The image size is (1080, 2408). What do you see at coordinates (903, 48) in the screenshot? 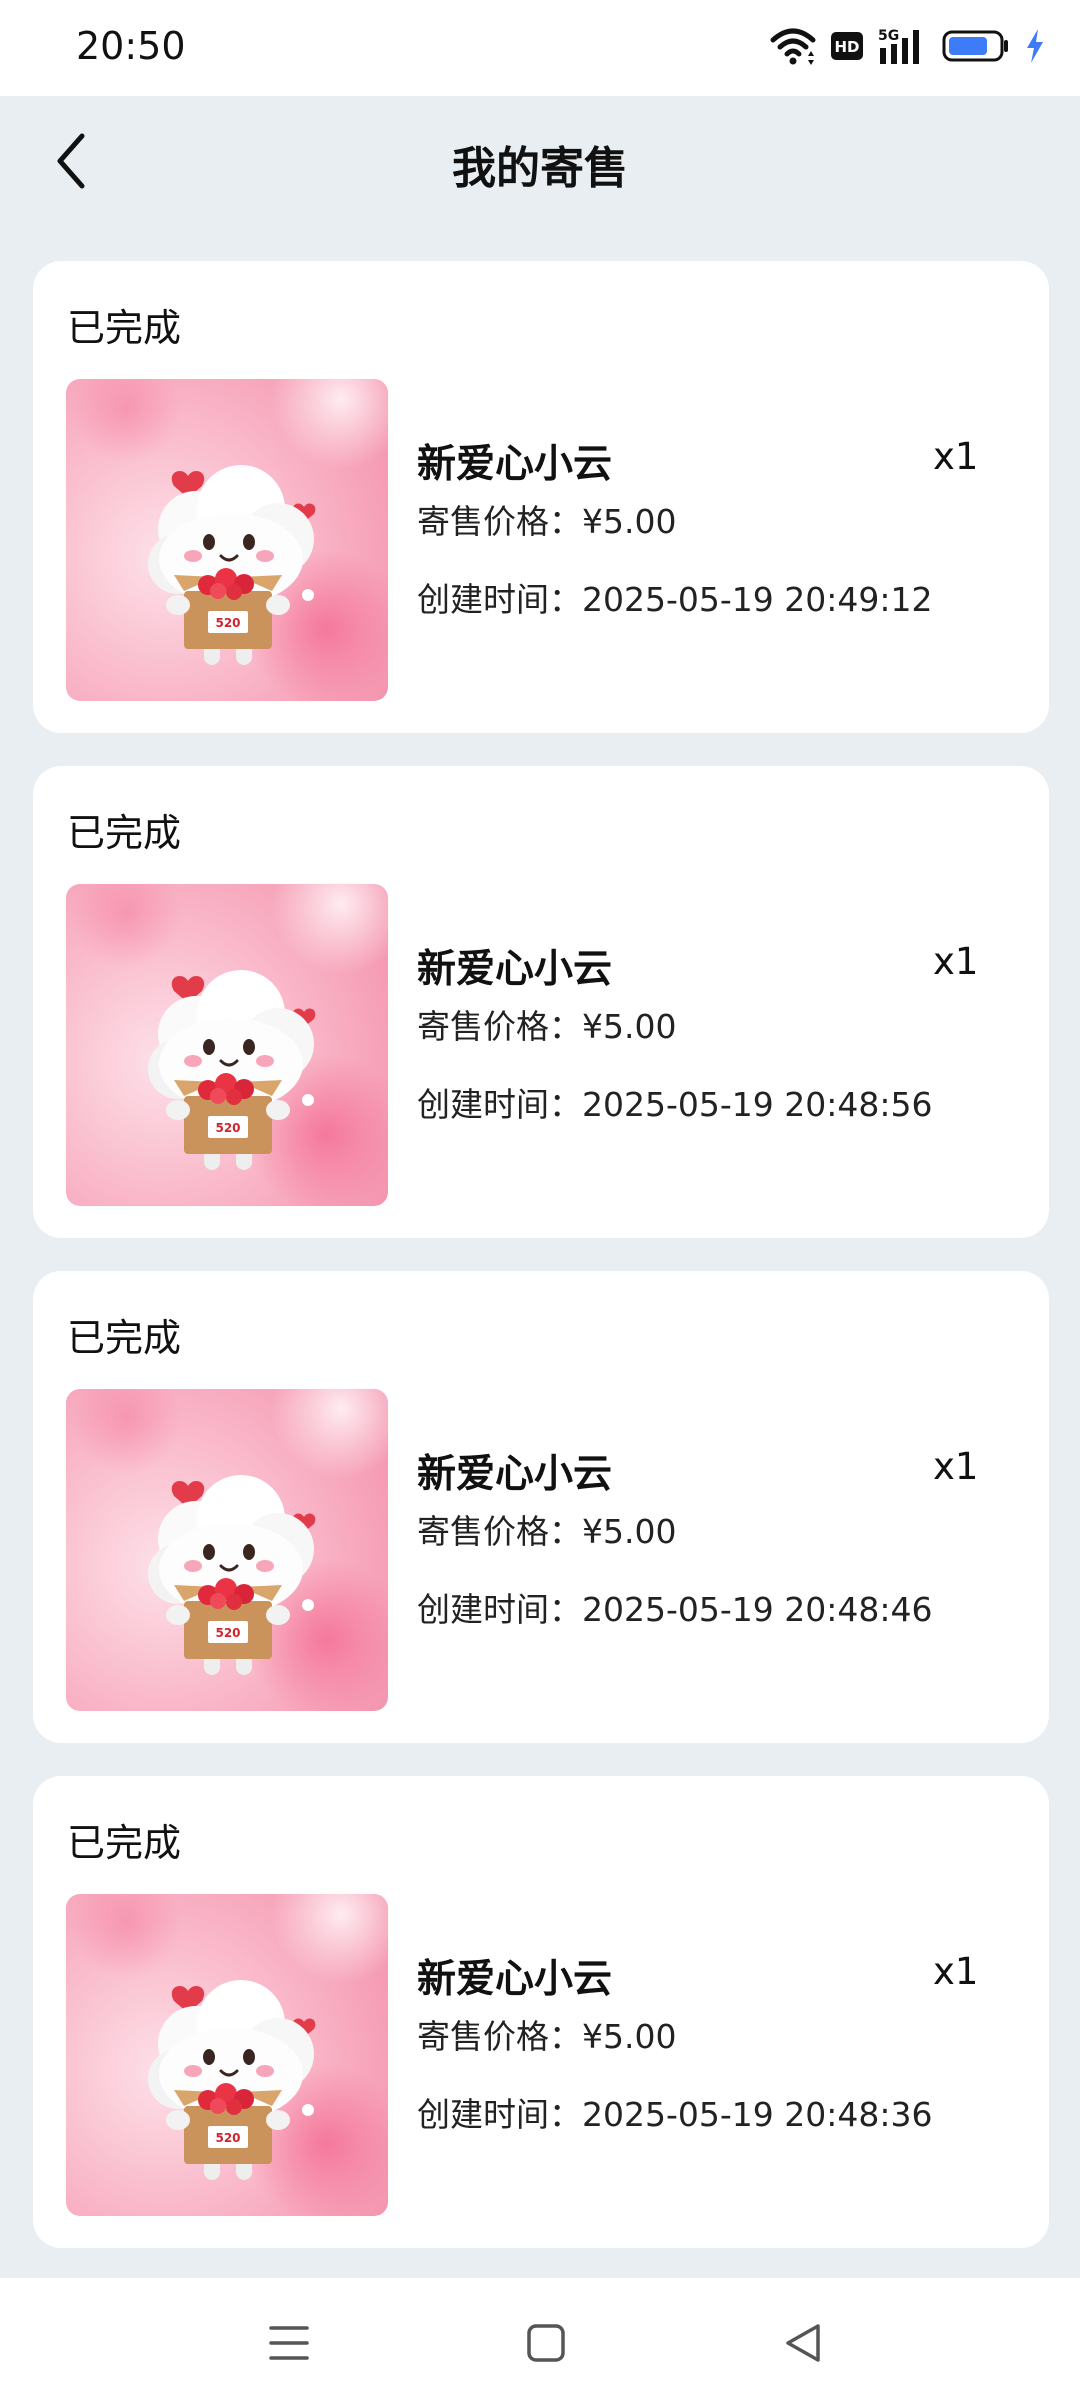
I see `signal-5g-icon: 5G` at bounding box center [903, 48].